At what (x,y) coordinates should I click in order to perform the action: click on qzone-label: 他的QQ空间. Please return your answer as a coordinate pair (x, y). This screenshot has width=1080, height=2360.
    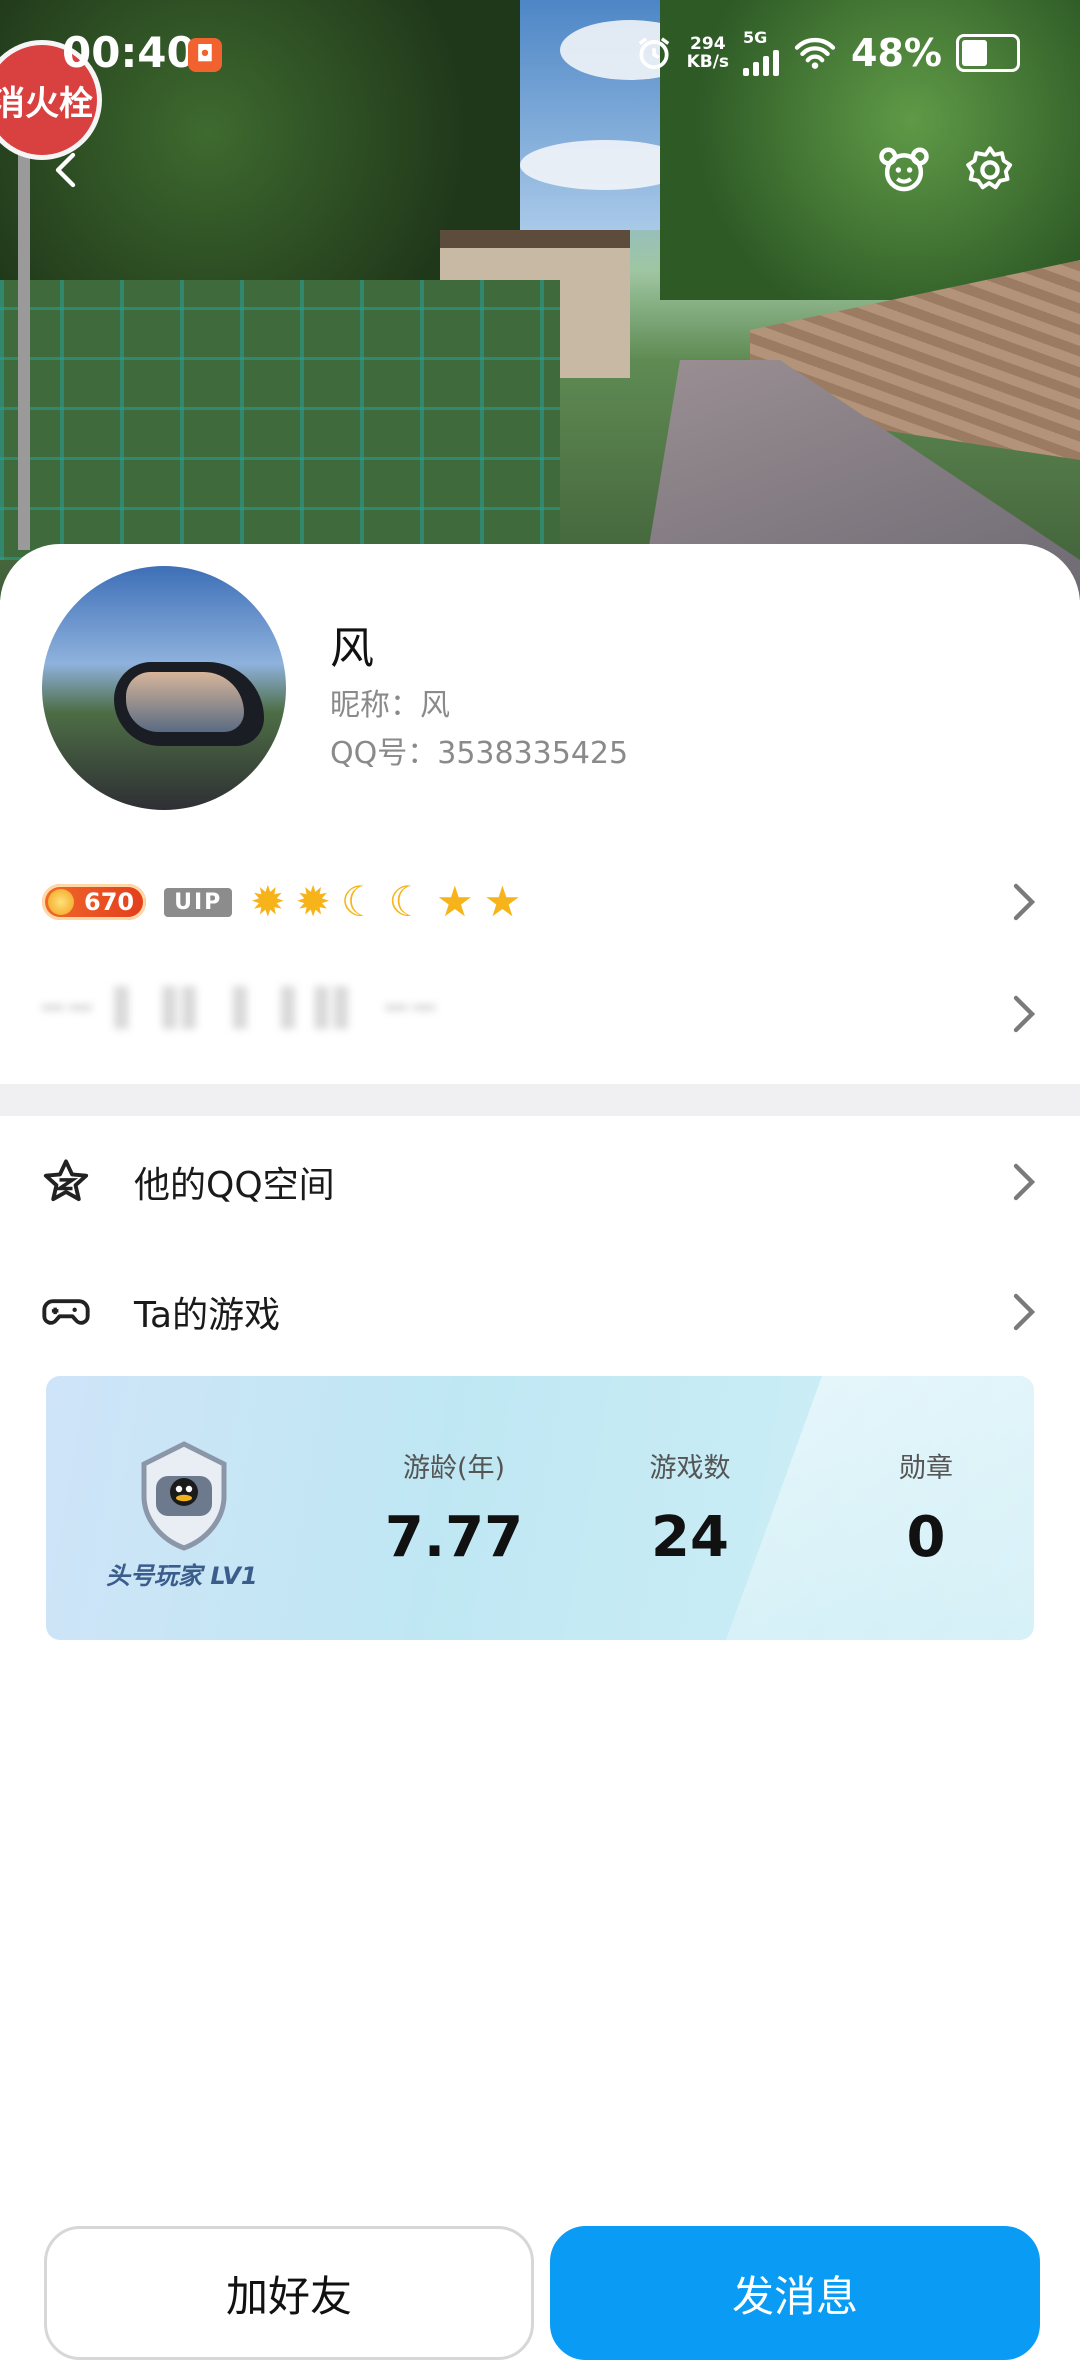
    Looking at the image, I should click on (234, 1185).